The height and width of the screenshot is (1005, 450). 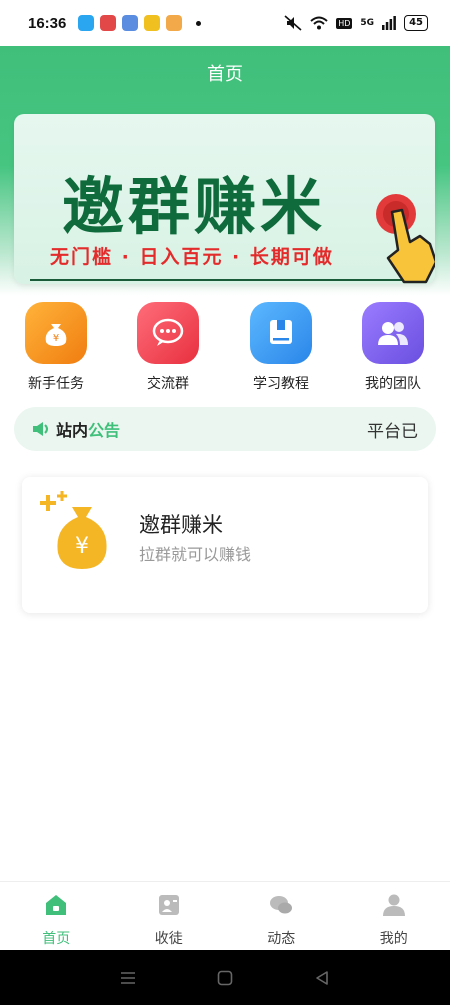 What do you see at coordinates (393, 333) in the screenshot?
I see `team-icon` at bounding box center [393, 333].